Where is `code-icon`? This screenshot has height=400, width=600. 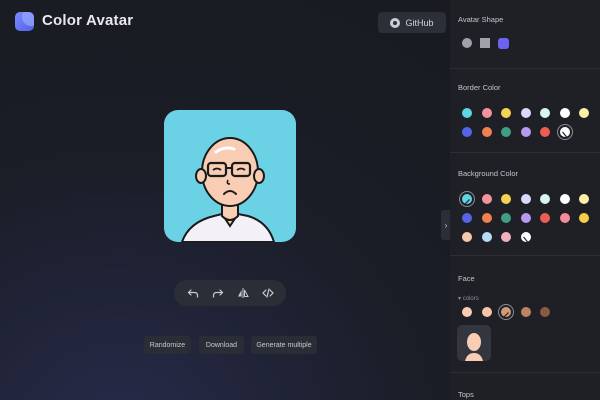
code-icon is located at coordinates (267, 293).